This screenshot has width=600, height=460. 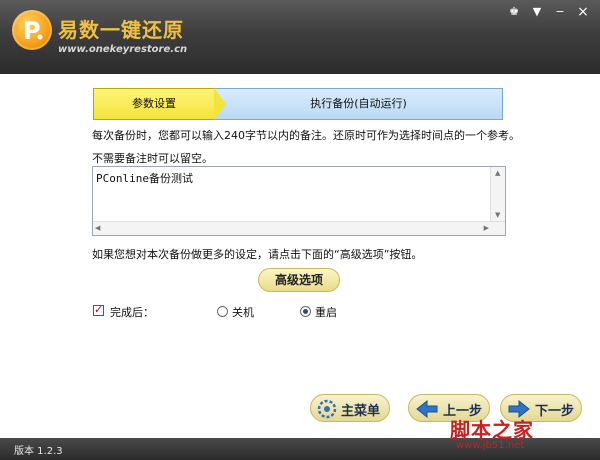 What do you see at coordinates (497, 173) in the screenshot?
I see `scroll-up-icon: ▲` at bounding box center [497, 173].